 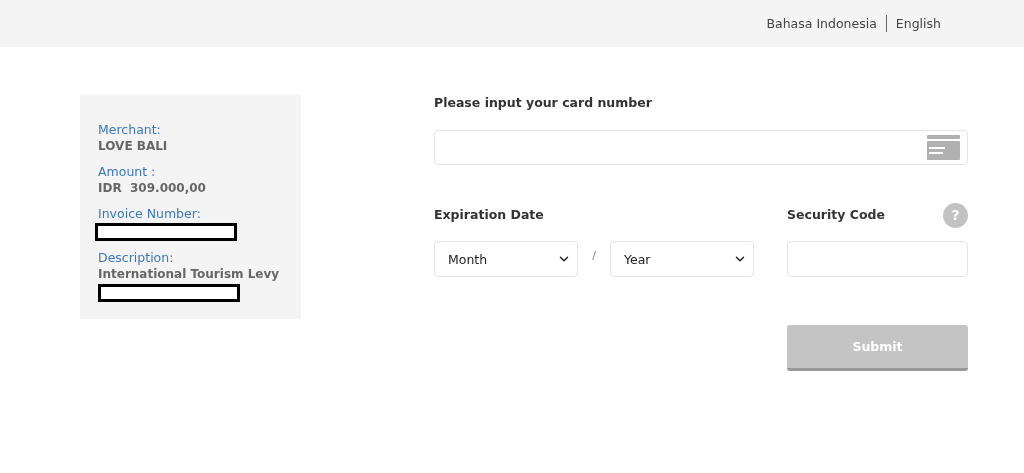 What do you see at coordinates (918, 23) in the screenshot?
I see `language-link: English` at bounding box center [918, 23].